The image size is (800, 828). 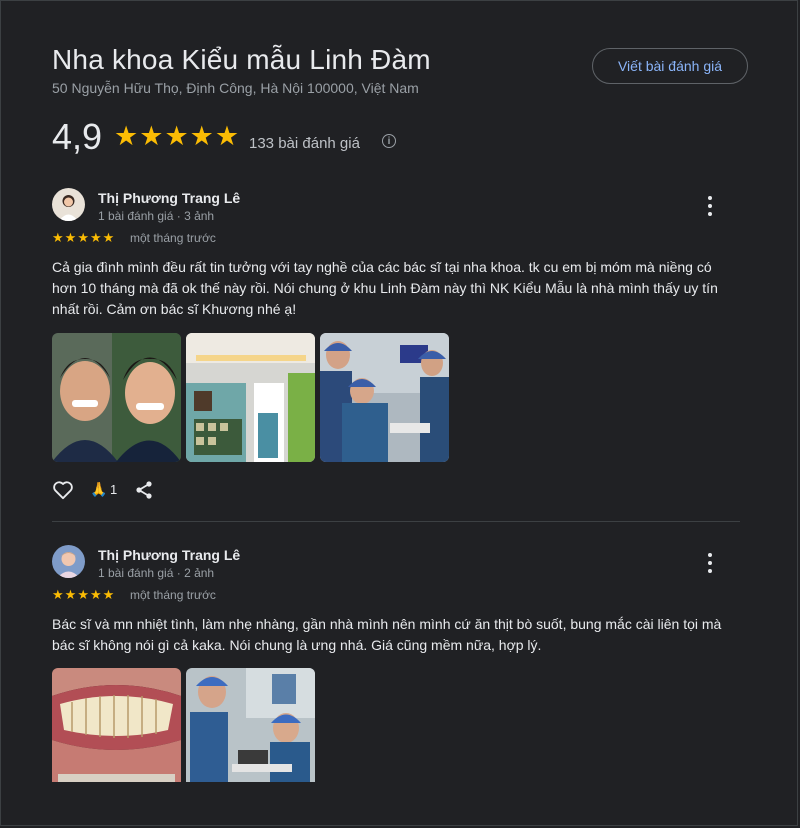 I want to click on reviewer-meta: 1 bài đánh giá · 3 ảnh, so click(x=156, y=216).